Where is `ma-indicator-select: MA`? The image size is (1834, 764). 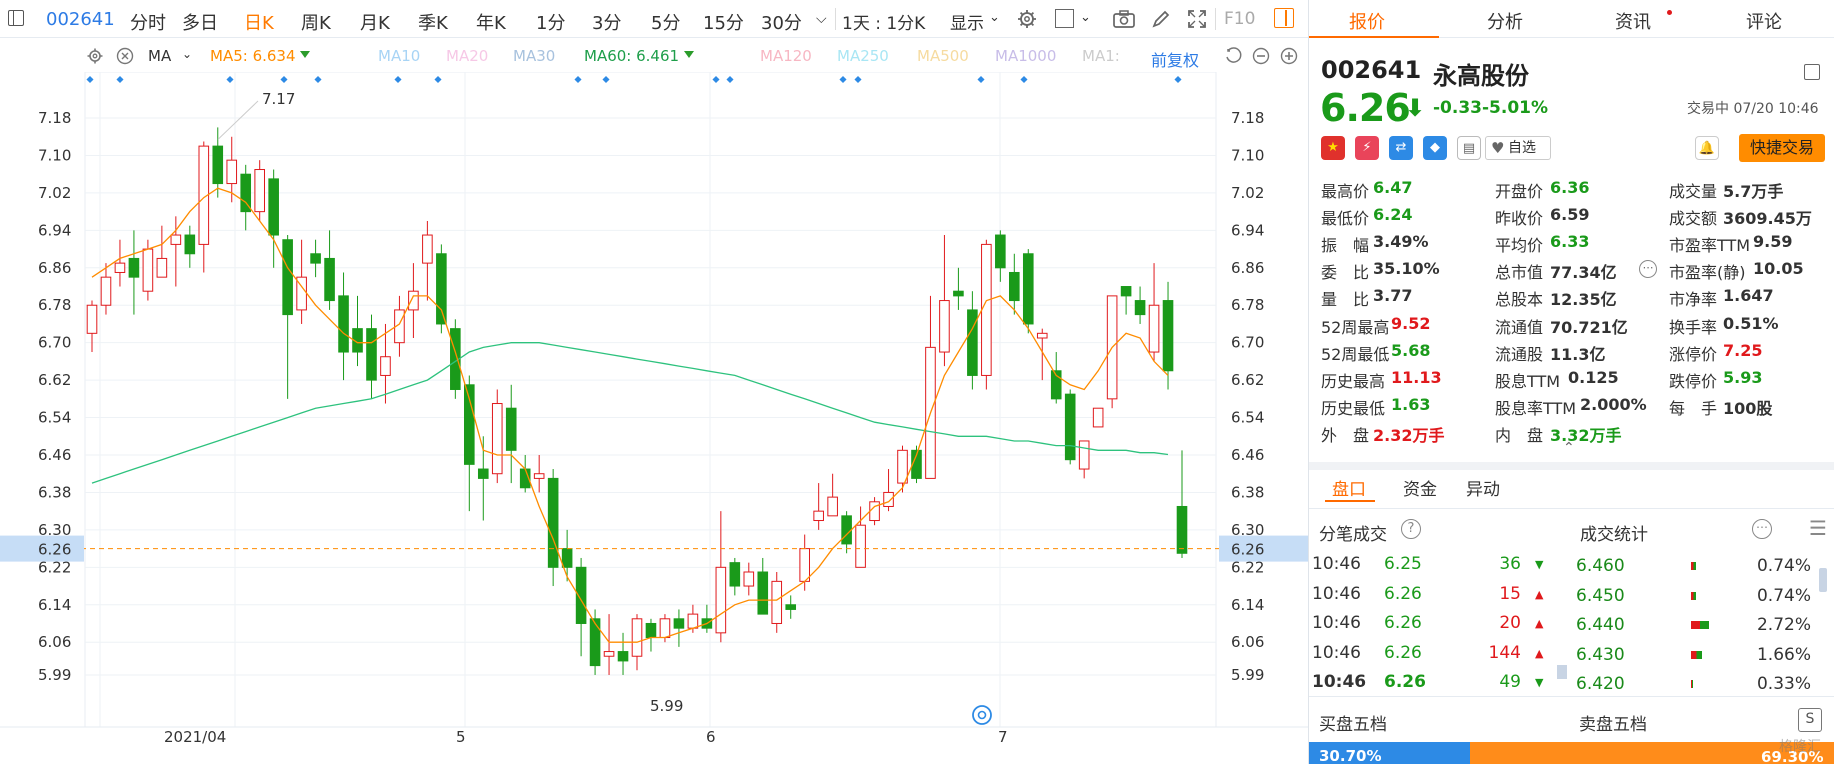
ma-indicator-select: MA is located at coordinates (159, 56).